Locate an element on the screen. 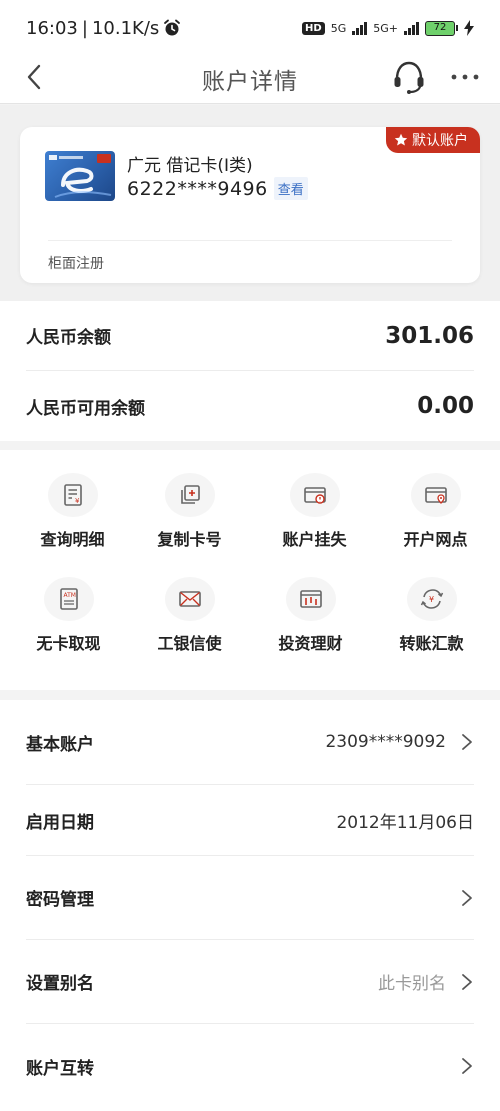 The width and height of the screenshot is (500, 1111). func-investment: 投资理财 is located at coordinates (310, 604).